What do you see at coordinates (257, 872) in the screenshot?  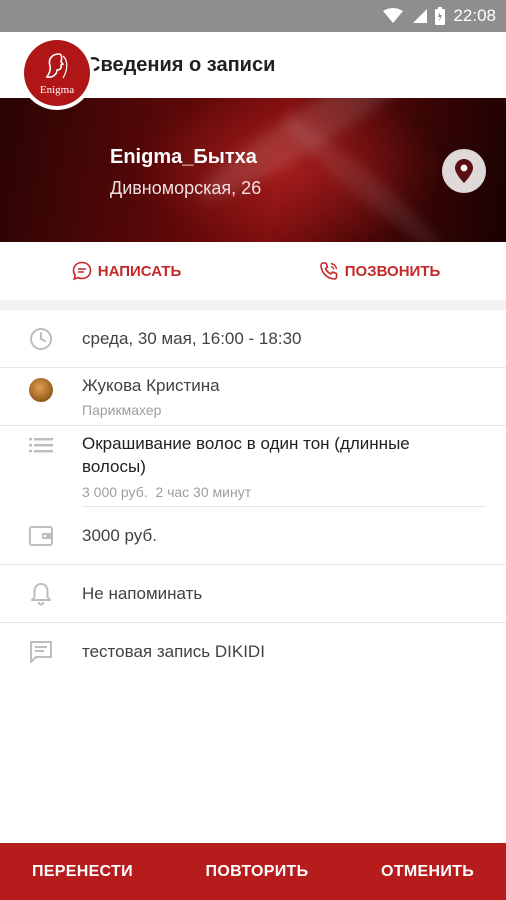 I see `repeat-button: ПОВТОРИТЬ` at bounding box center [257, 872].